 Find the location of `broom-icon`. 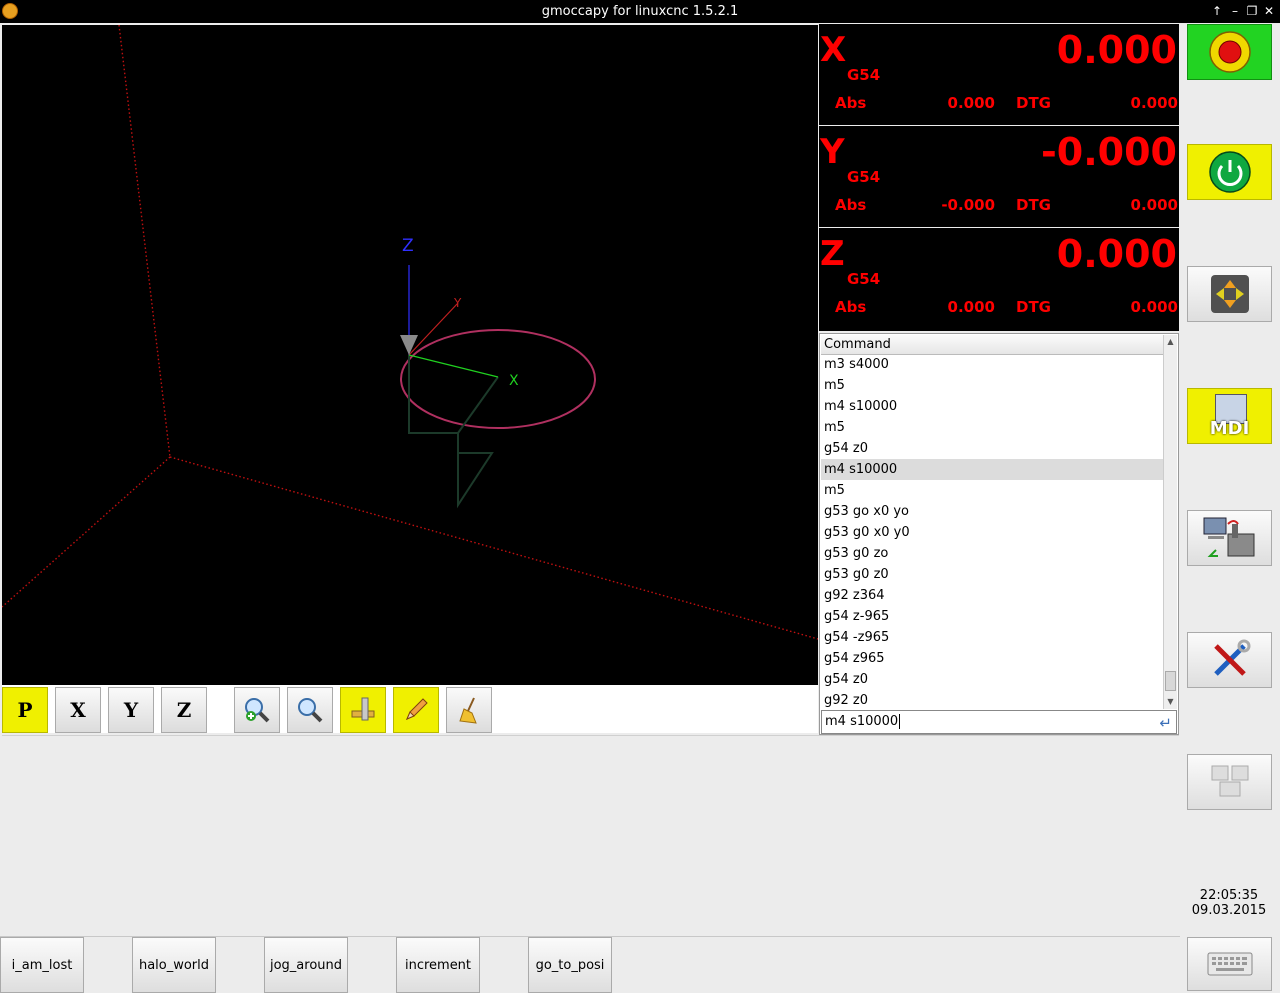

broom-icon is located at coordinates (468, 710).